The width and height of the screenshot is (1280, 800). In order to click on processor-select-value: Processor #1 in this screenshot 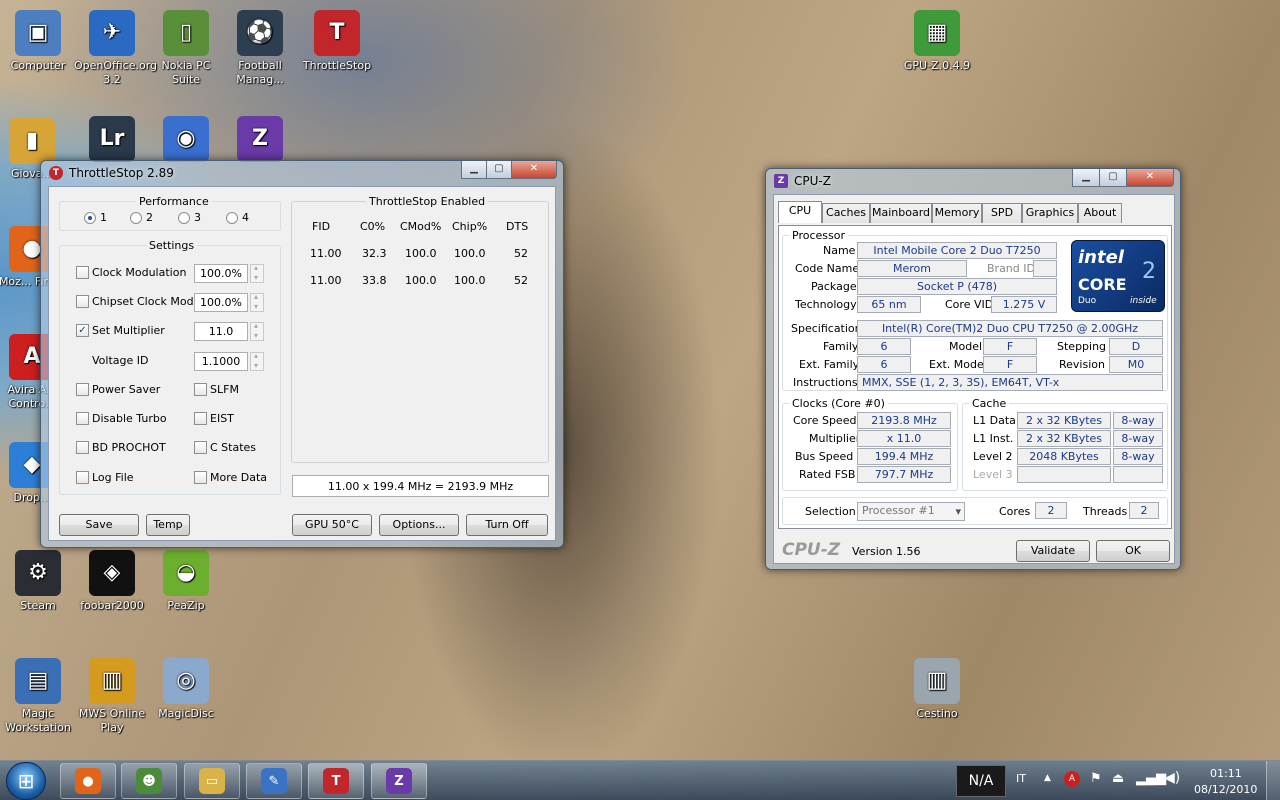, I will do `click(898, 510)`.